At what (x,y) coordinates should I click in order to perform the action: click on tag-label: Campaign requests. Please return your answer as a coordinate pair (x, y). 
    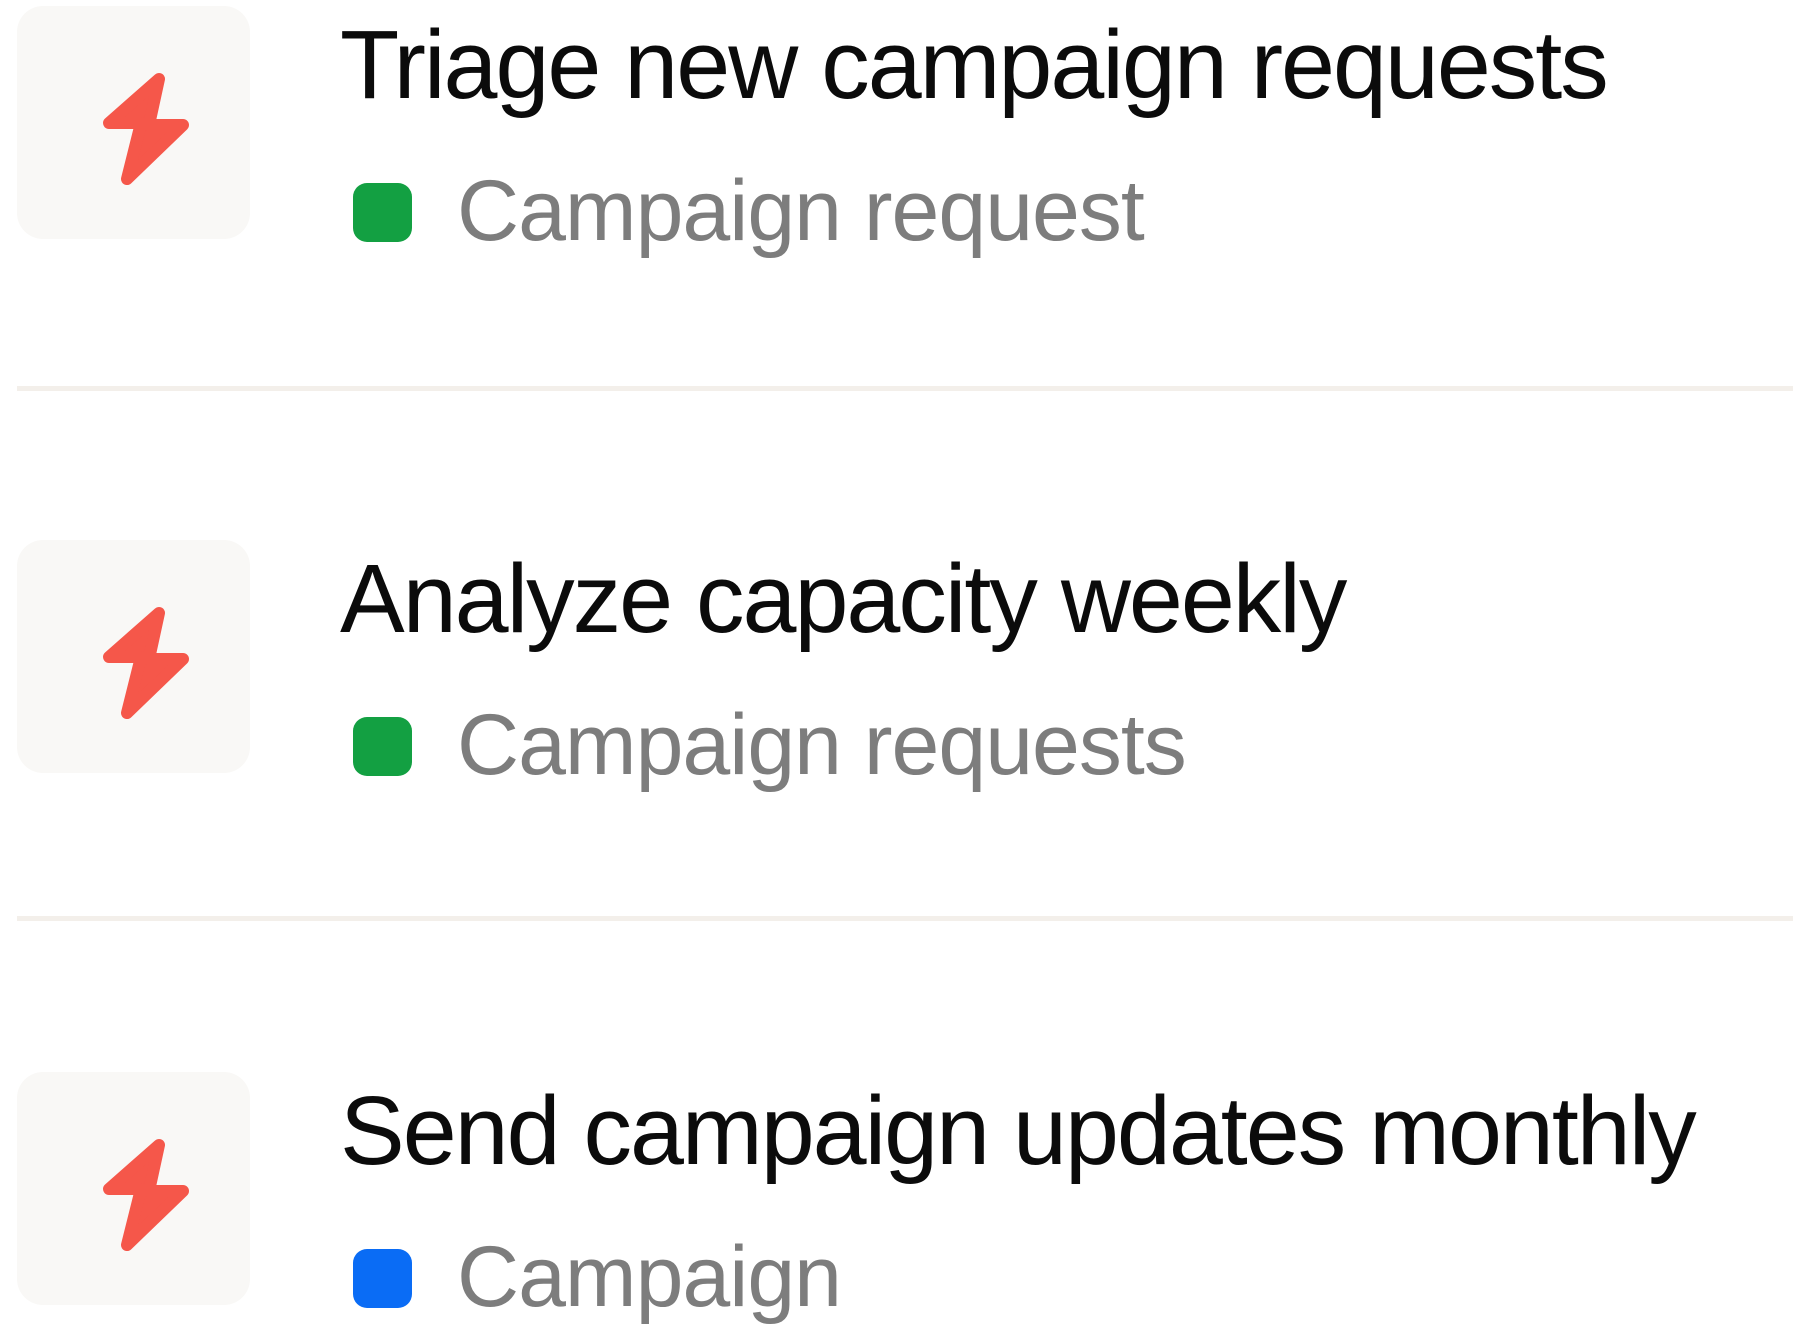
    Looking at the image, I should click on (822, 745).